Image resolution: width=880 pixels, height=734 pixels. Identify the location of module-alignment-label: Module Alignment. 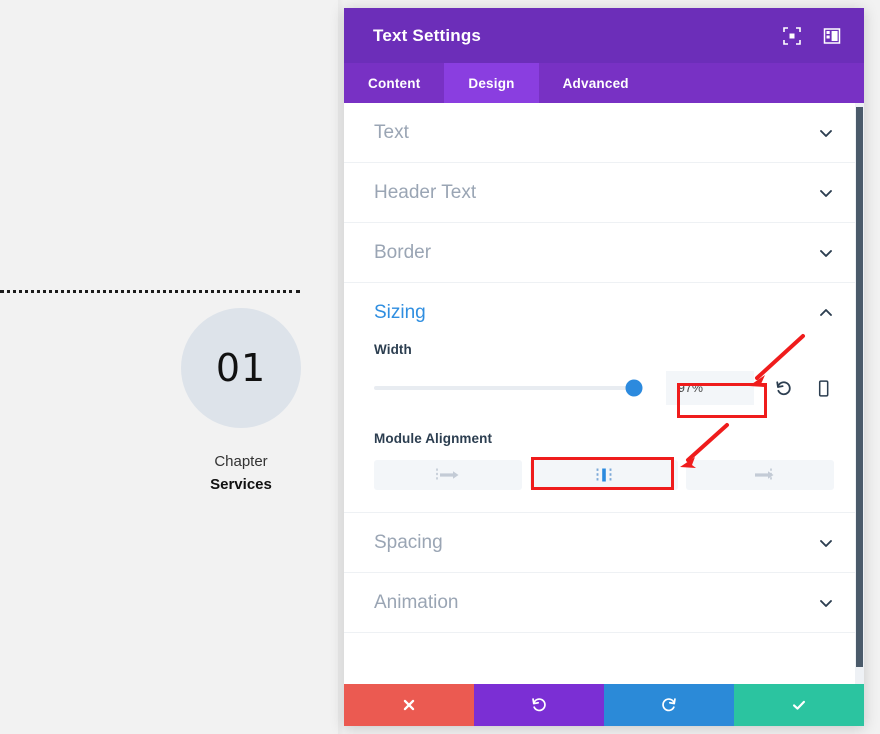
(433, 438).